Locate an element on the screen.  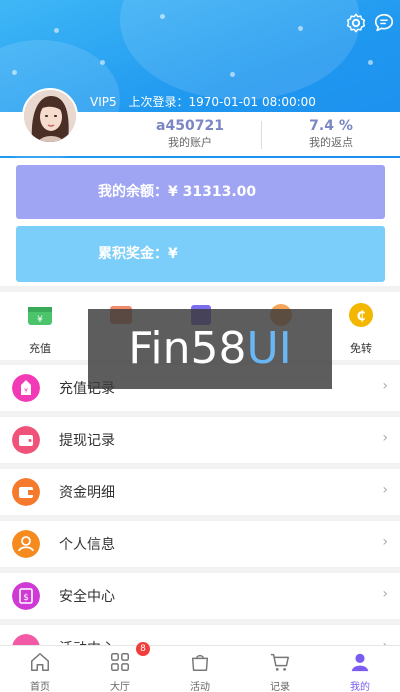
watermark-main: Fin58 is located at coordinates (187, 348).